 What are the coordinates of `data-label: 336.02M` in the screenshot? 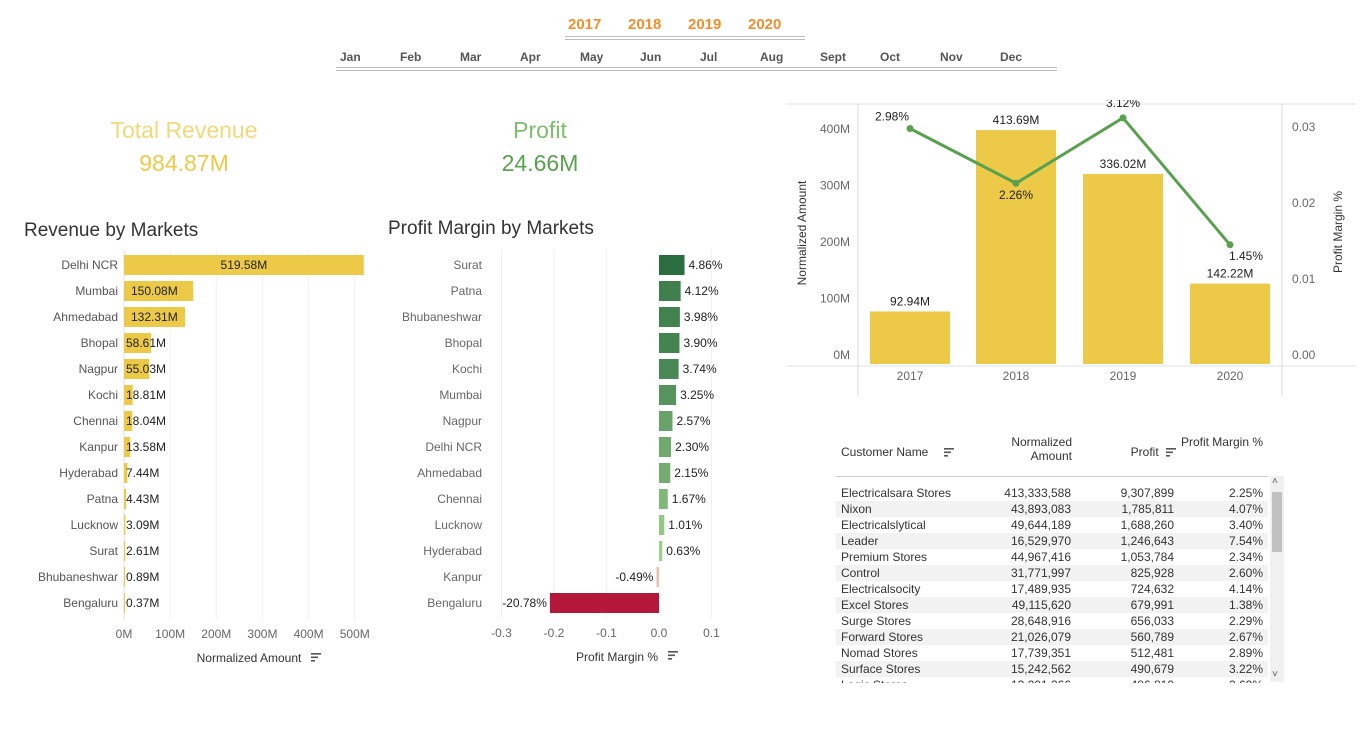 It's located at (1123, 164).